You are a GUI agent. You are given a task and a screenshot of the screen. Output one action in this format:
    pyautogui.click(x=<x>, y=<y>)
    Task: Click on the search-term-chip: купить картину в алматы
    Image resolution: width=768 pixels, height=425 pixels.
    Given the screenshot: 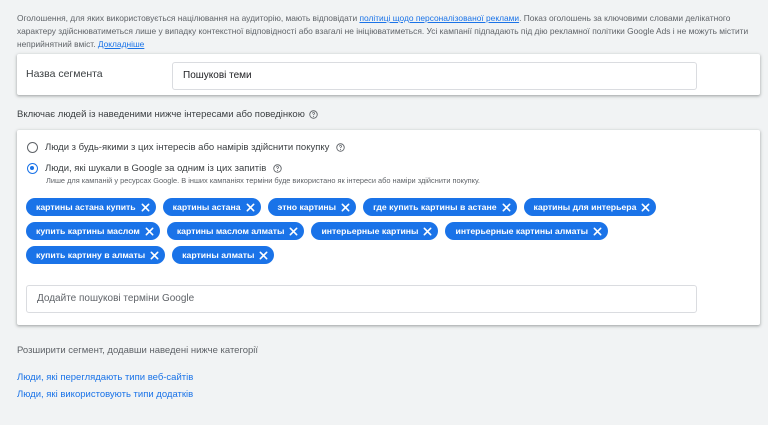 What is the action you would take?
    pyautogui.click(x=96, y=255)
    